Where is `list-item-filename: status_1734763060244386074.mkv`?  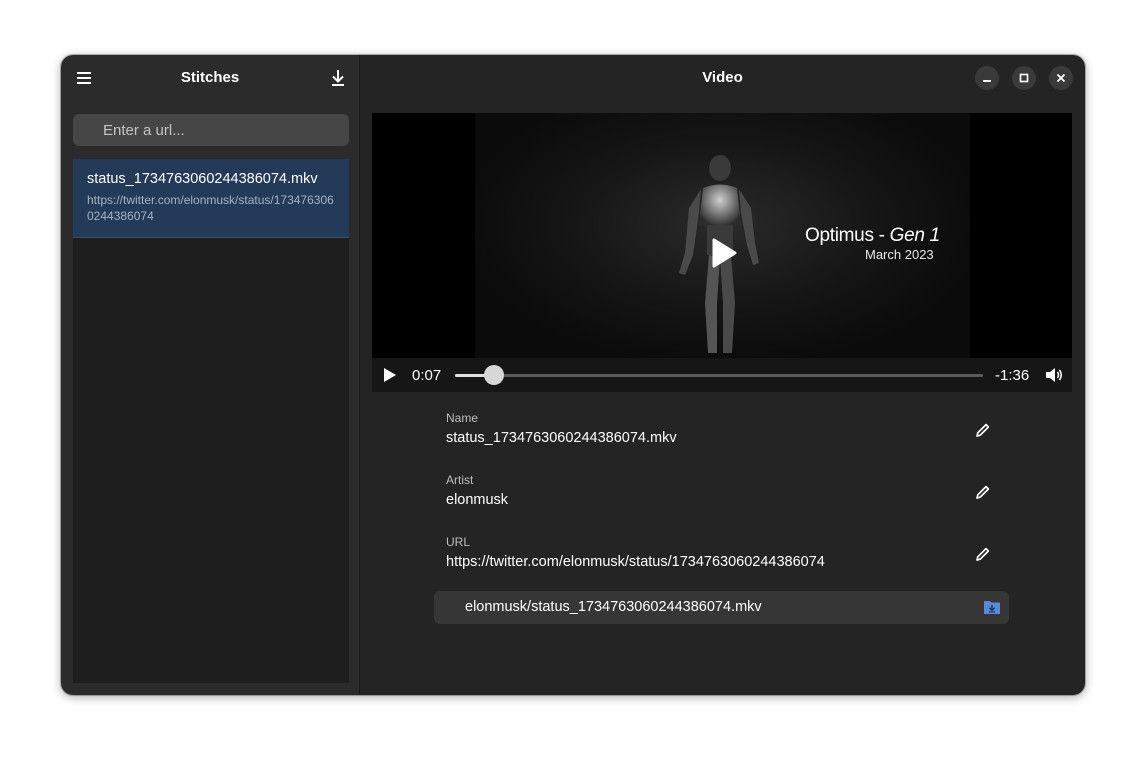
list-item-filename: status_1734763060244386074.mkv is located at coordinates (202, 179).